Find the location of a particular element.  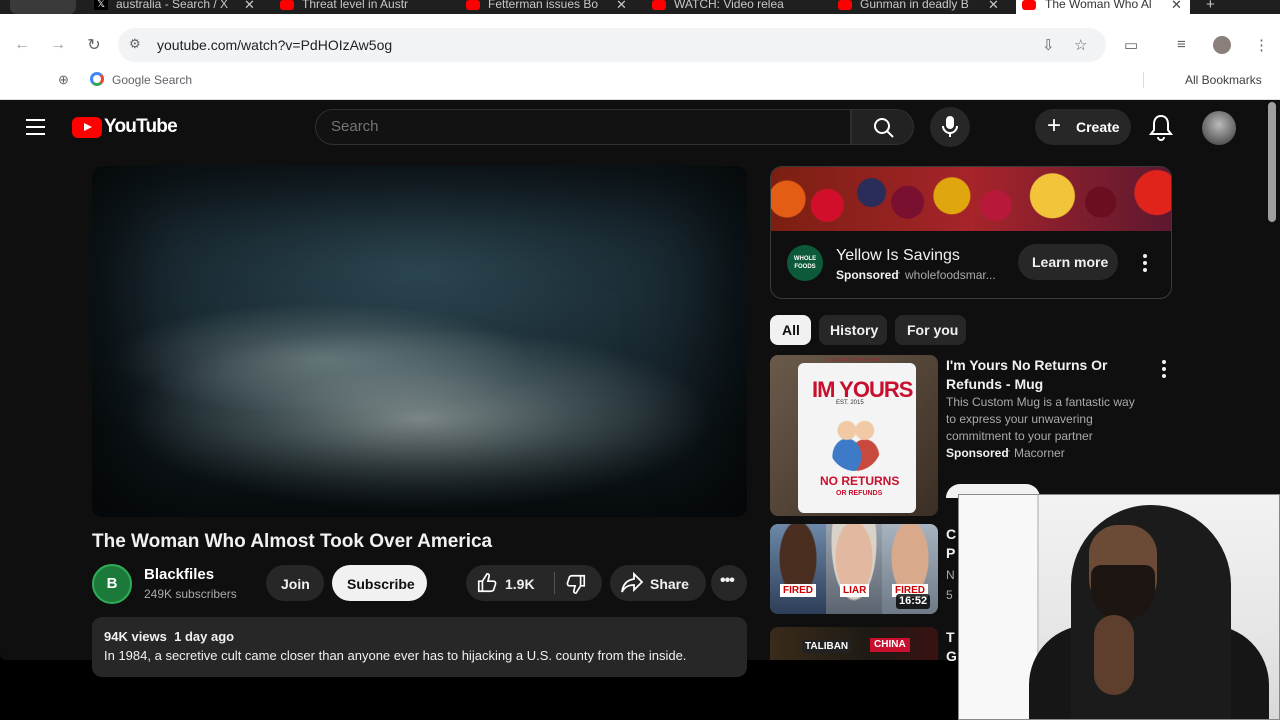

thumbnail-label: TALIBAN is located at coordinates (827, 646).